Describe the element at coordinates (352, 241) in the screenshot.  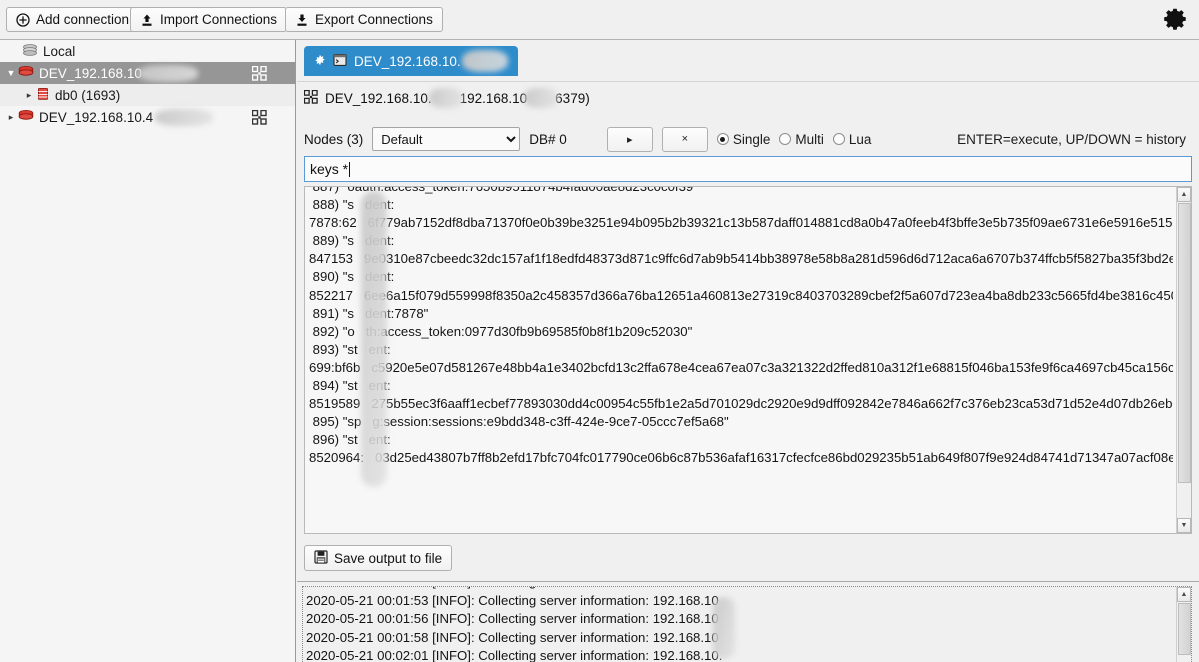
I see `output-line: 889) "s dent:` at that location.